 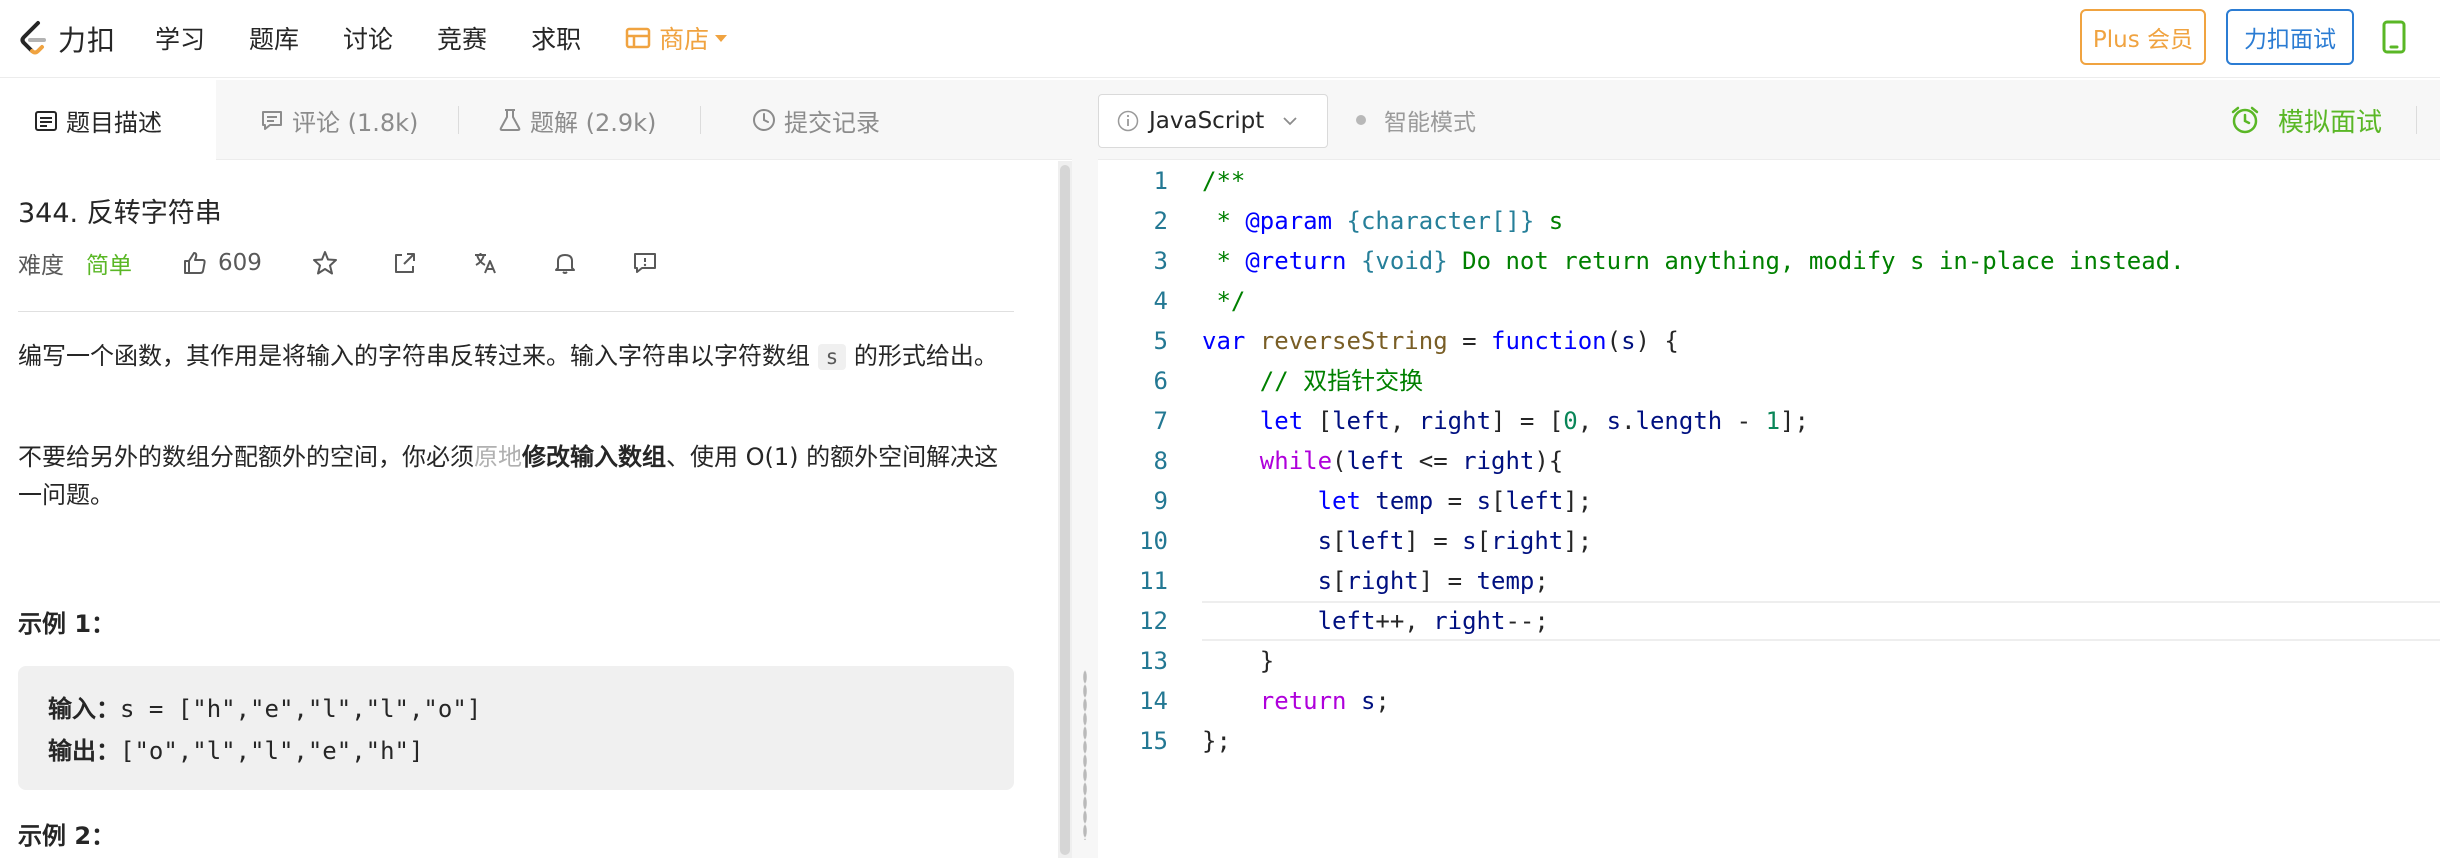 I want to click on language-label: JavaScript, so click(x=1207, y=121).